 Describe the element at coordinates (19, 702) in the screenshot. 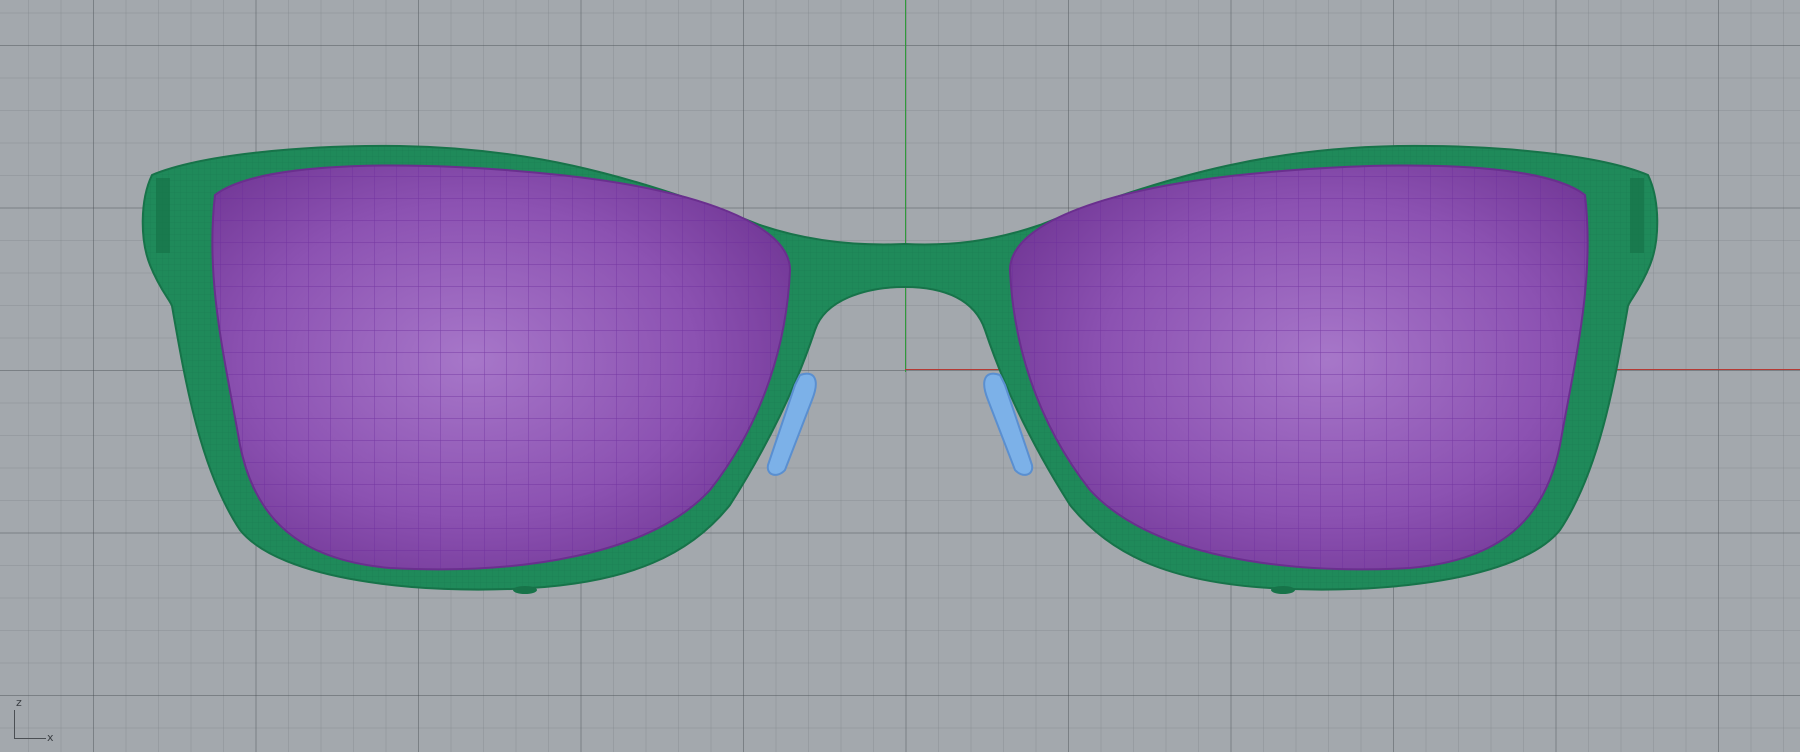

I see `gizmo-z-label: z` at that location.